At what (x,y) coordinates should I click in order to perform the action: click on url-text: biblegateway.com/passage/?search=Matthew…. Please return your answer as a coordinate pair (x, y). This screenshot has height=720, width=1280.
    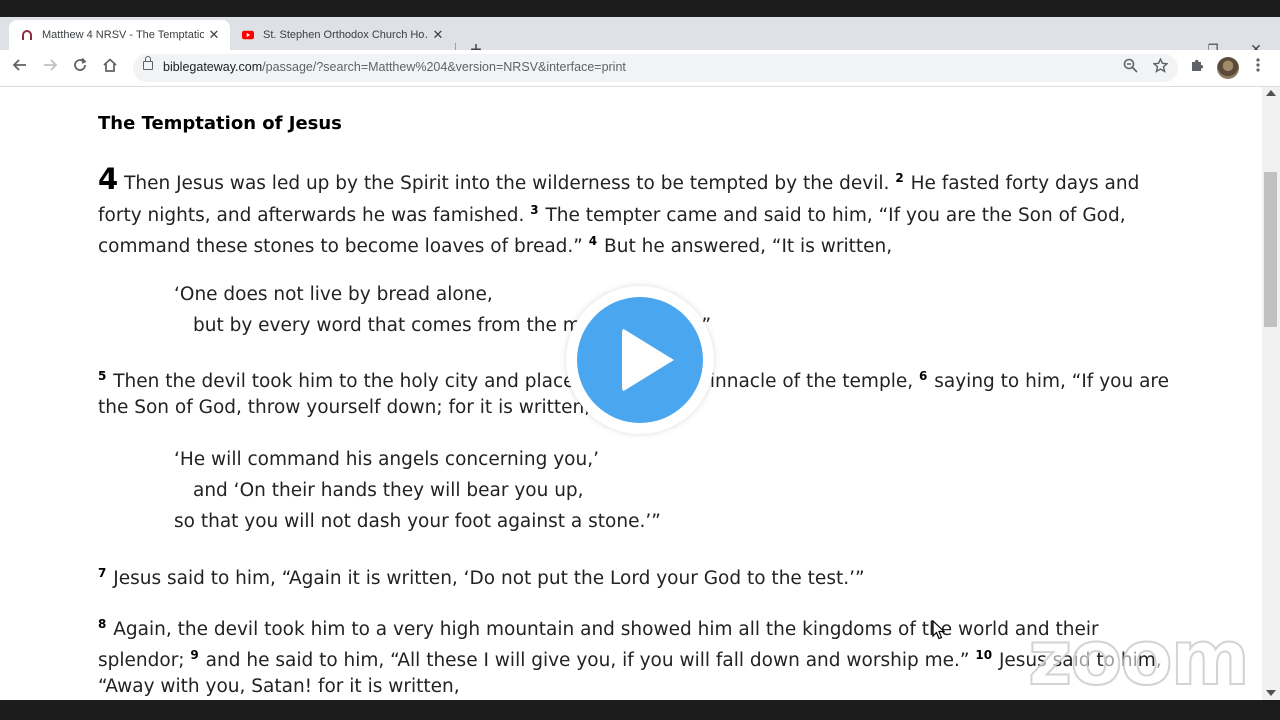
    Looking at the image, I should click on (394, 67).